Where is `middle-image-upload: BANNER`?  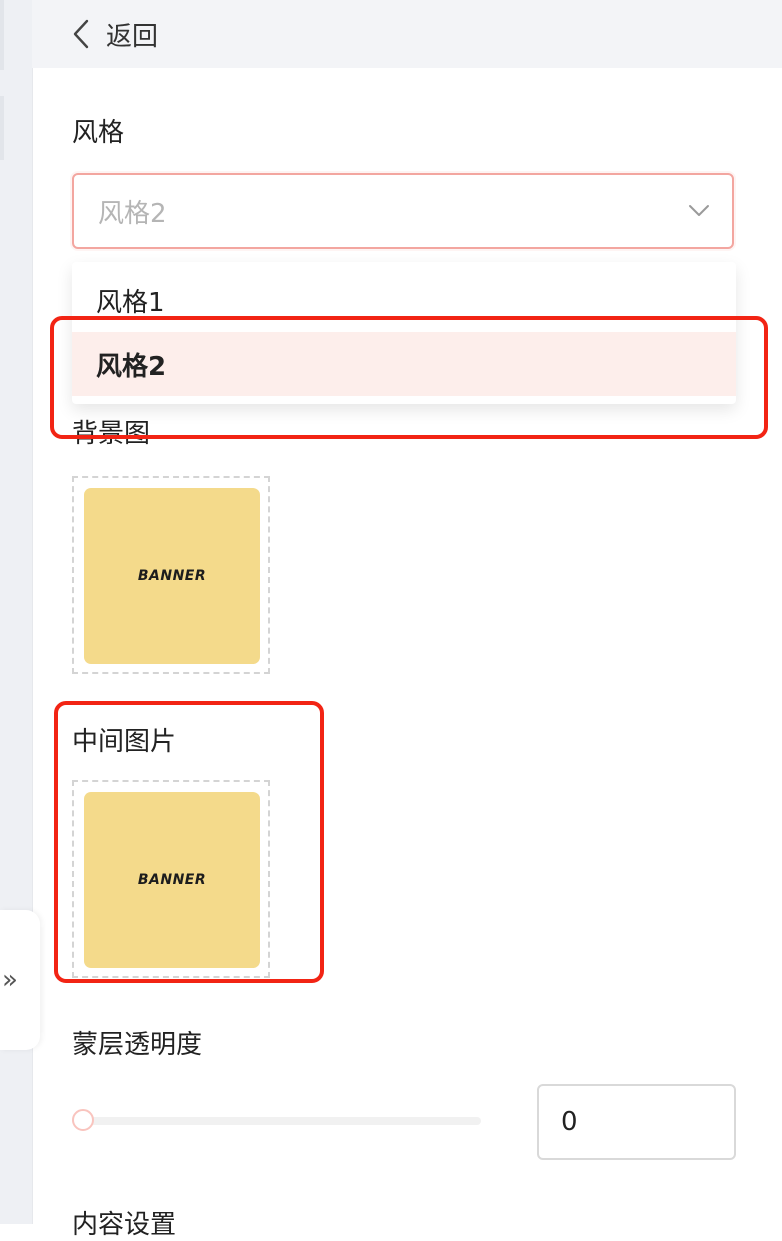 middle-image-upload: BANNER is located at coordinates (171, 879).